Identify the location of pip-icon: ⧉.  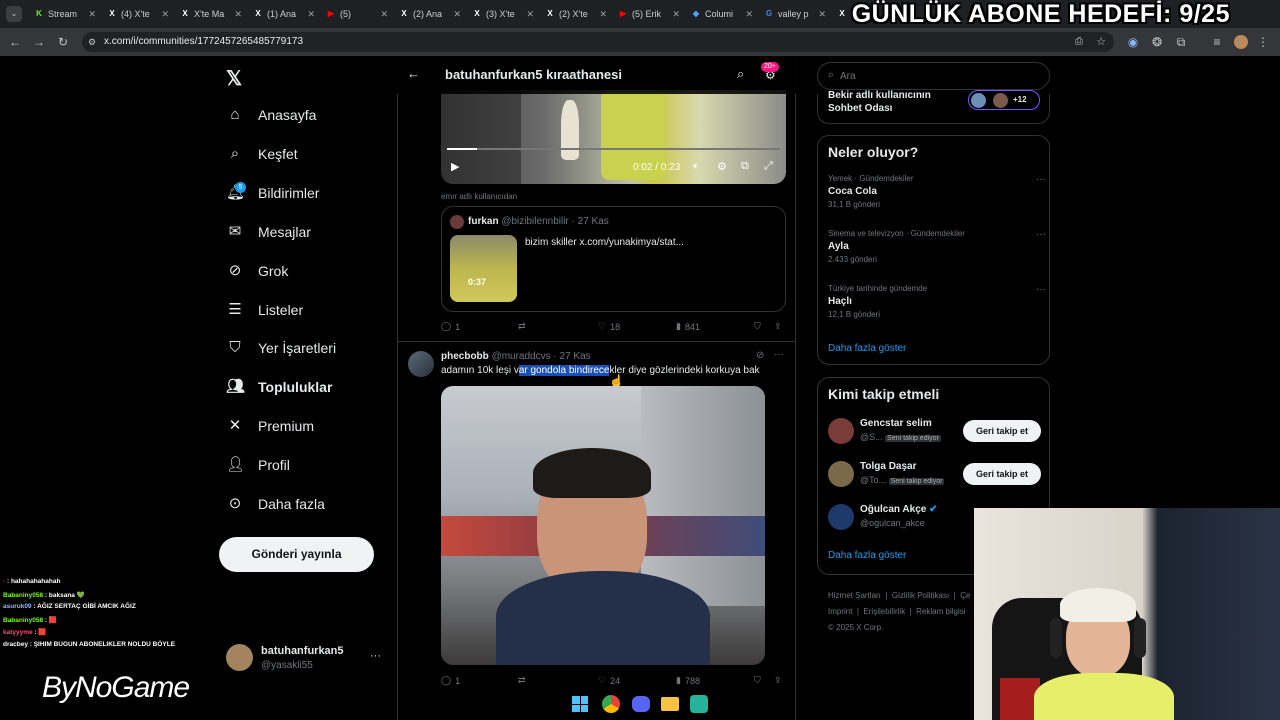
(745, 166).